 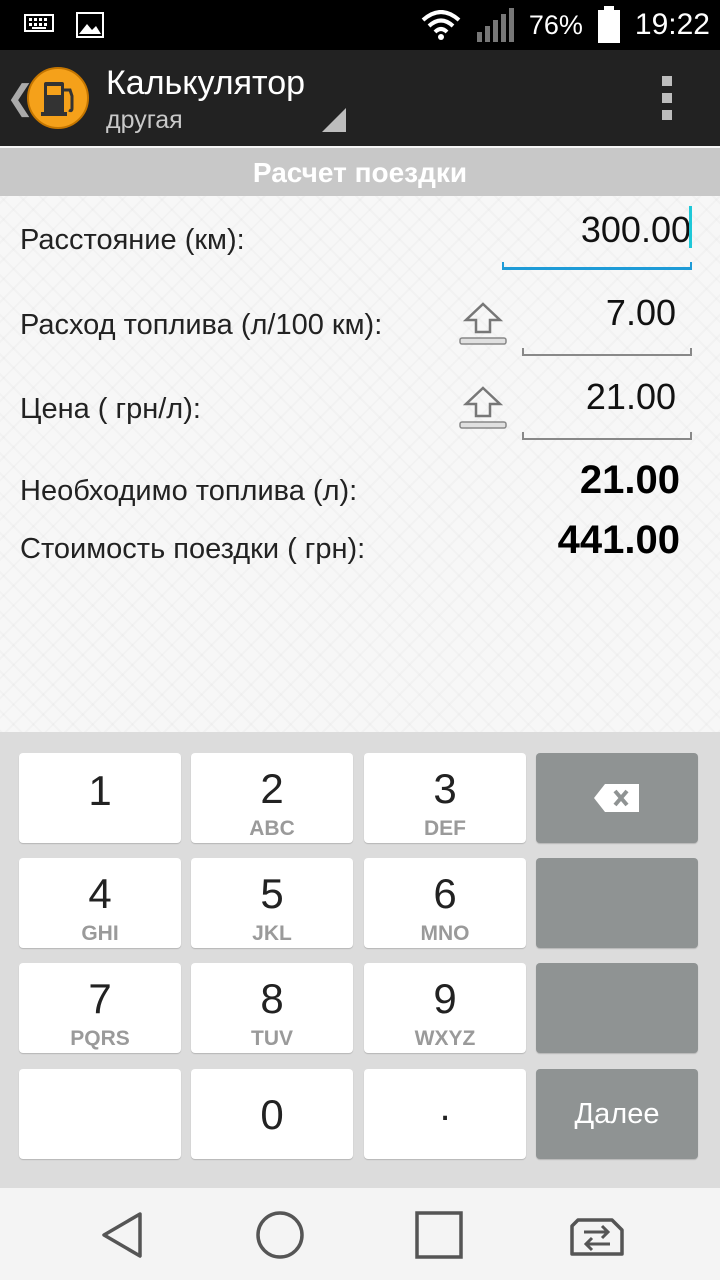 I want to click on fuel-needed-label: Необходимо топлива (л):, so click(x=189, y=491).